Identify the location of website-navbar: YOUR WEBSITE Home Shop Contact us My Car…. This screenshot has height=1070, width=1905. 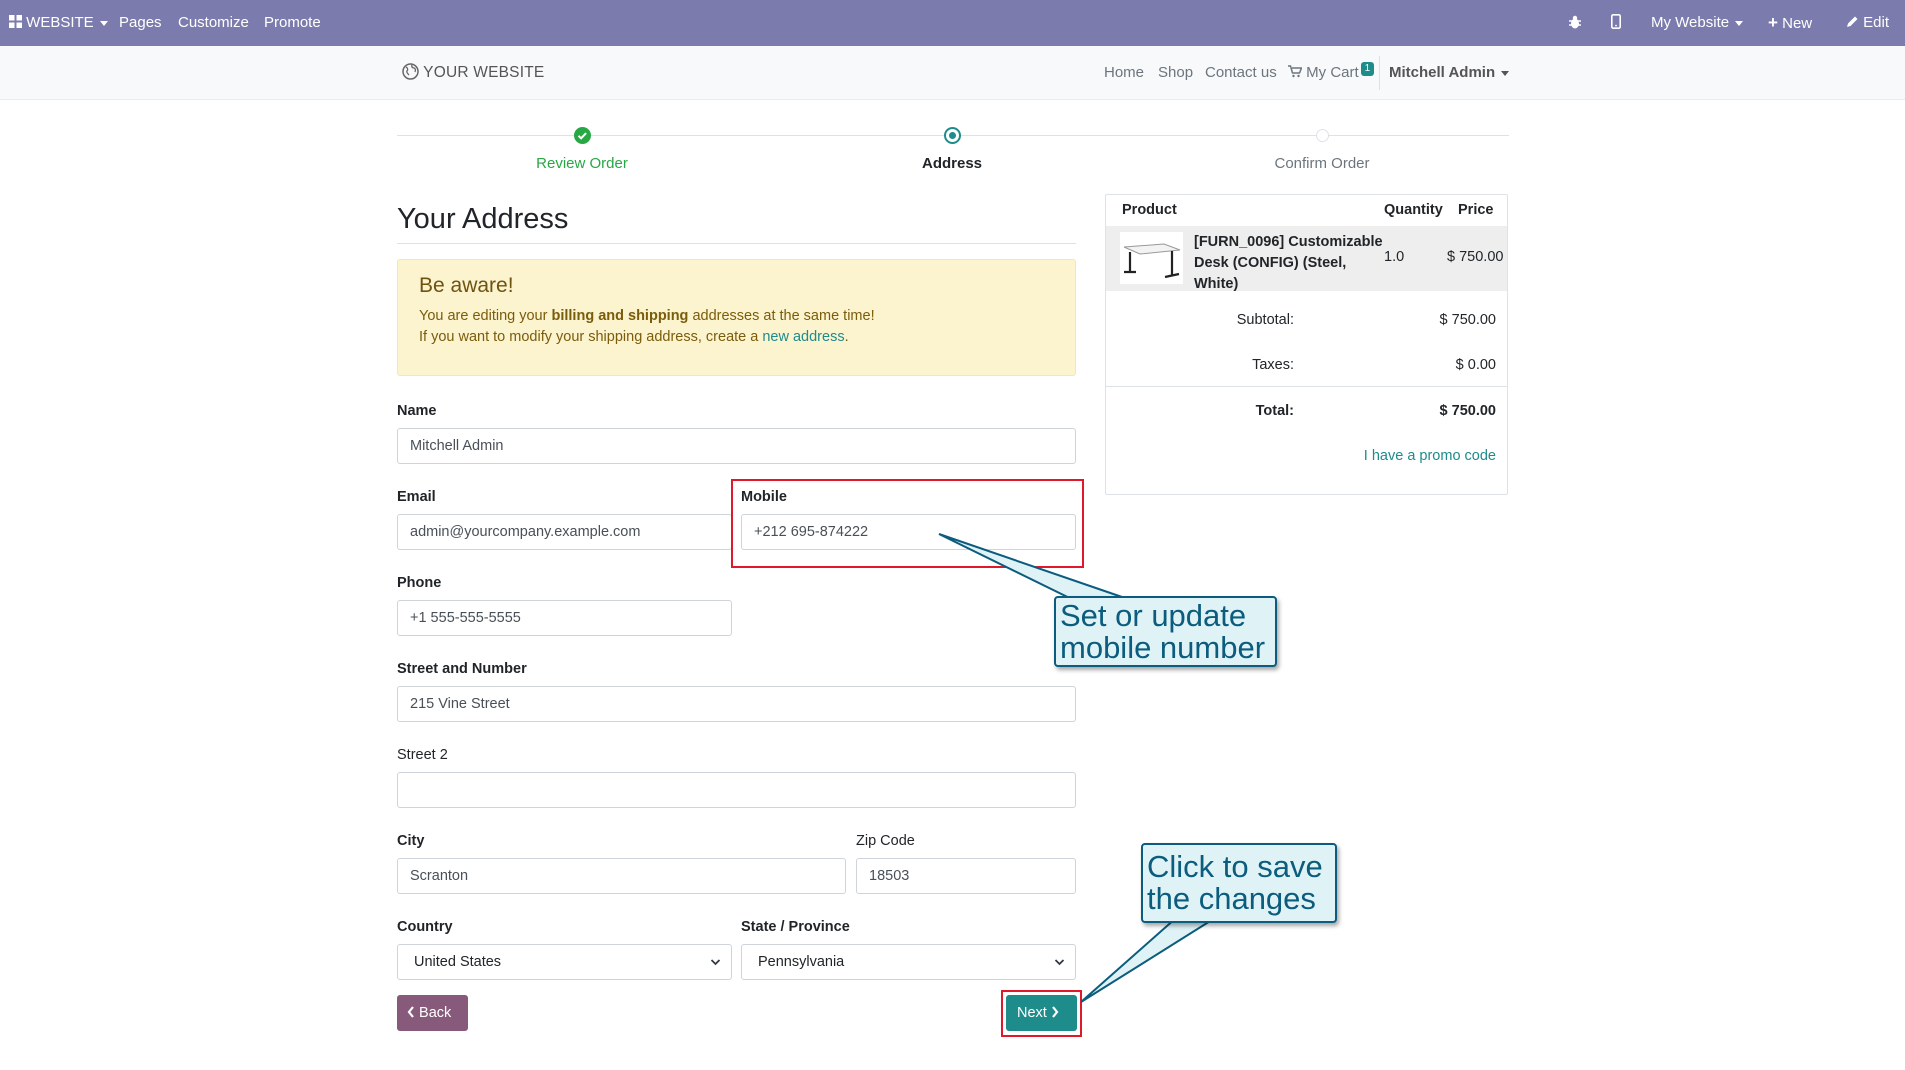
(952, 73).